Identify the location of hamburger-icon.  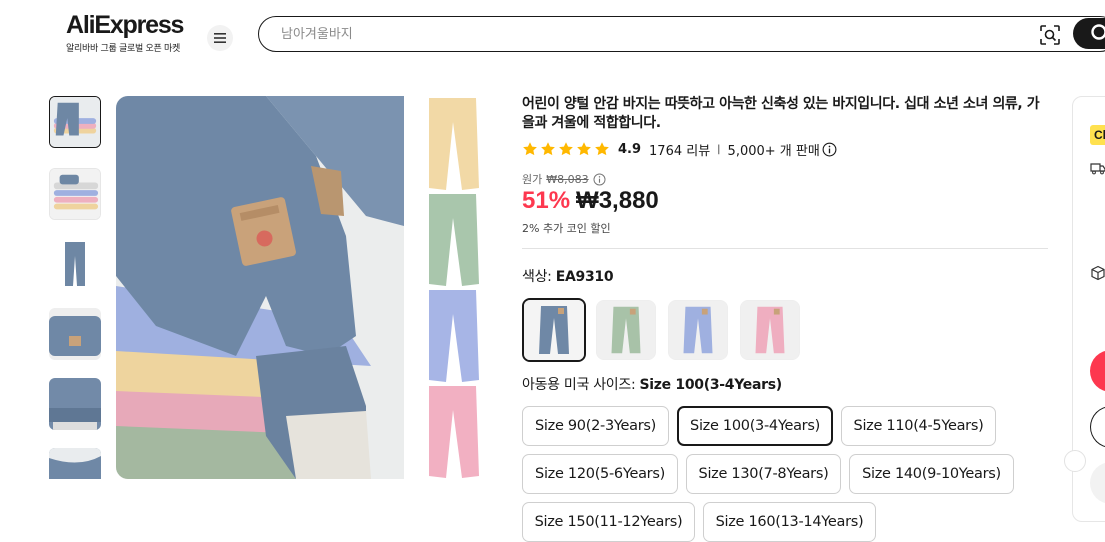
(220, 38).